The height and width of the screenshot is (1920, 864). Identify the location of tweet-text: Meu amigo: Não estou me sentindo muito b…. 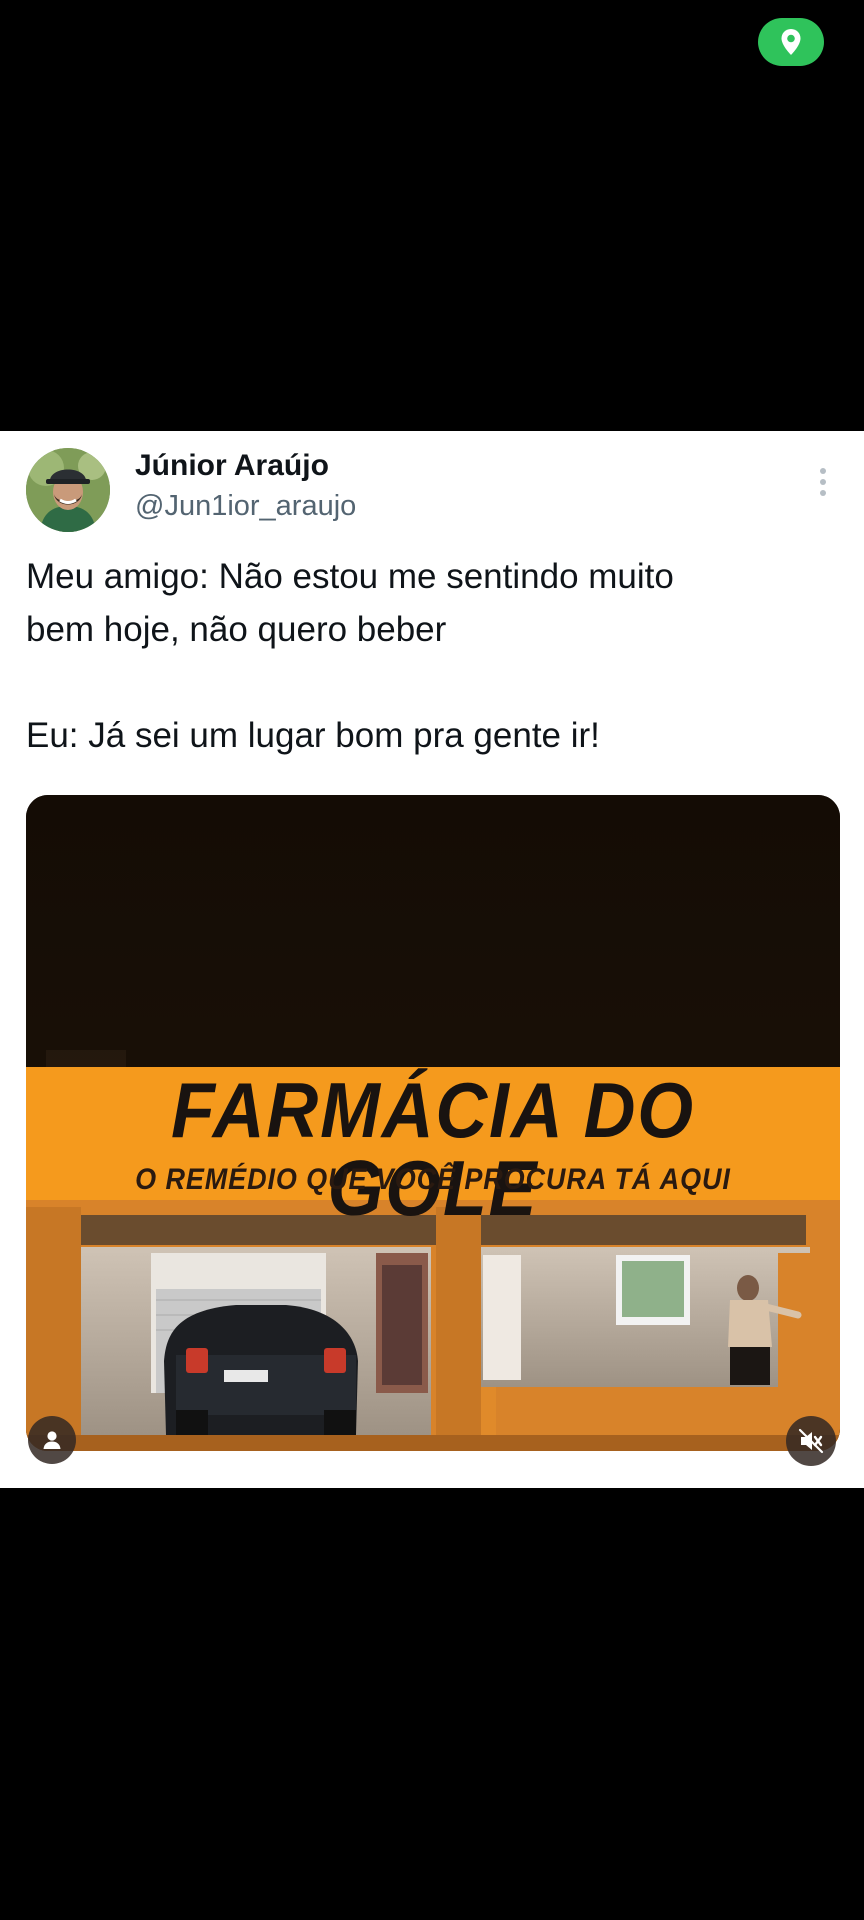
(436, 656).